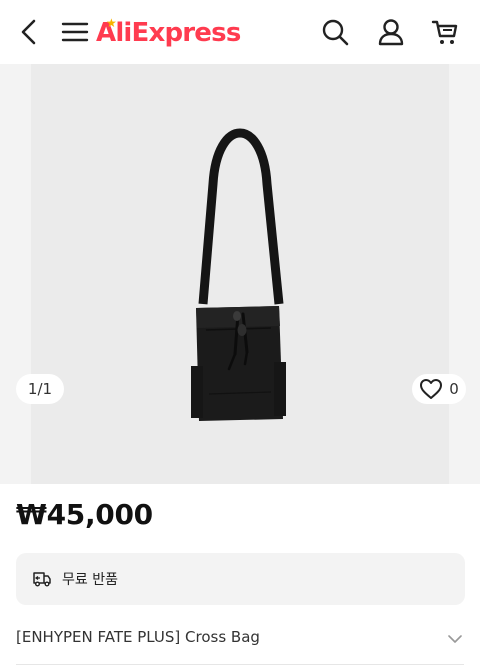  I want to click on back-icon, so click(30, 32).